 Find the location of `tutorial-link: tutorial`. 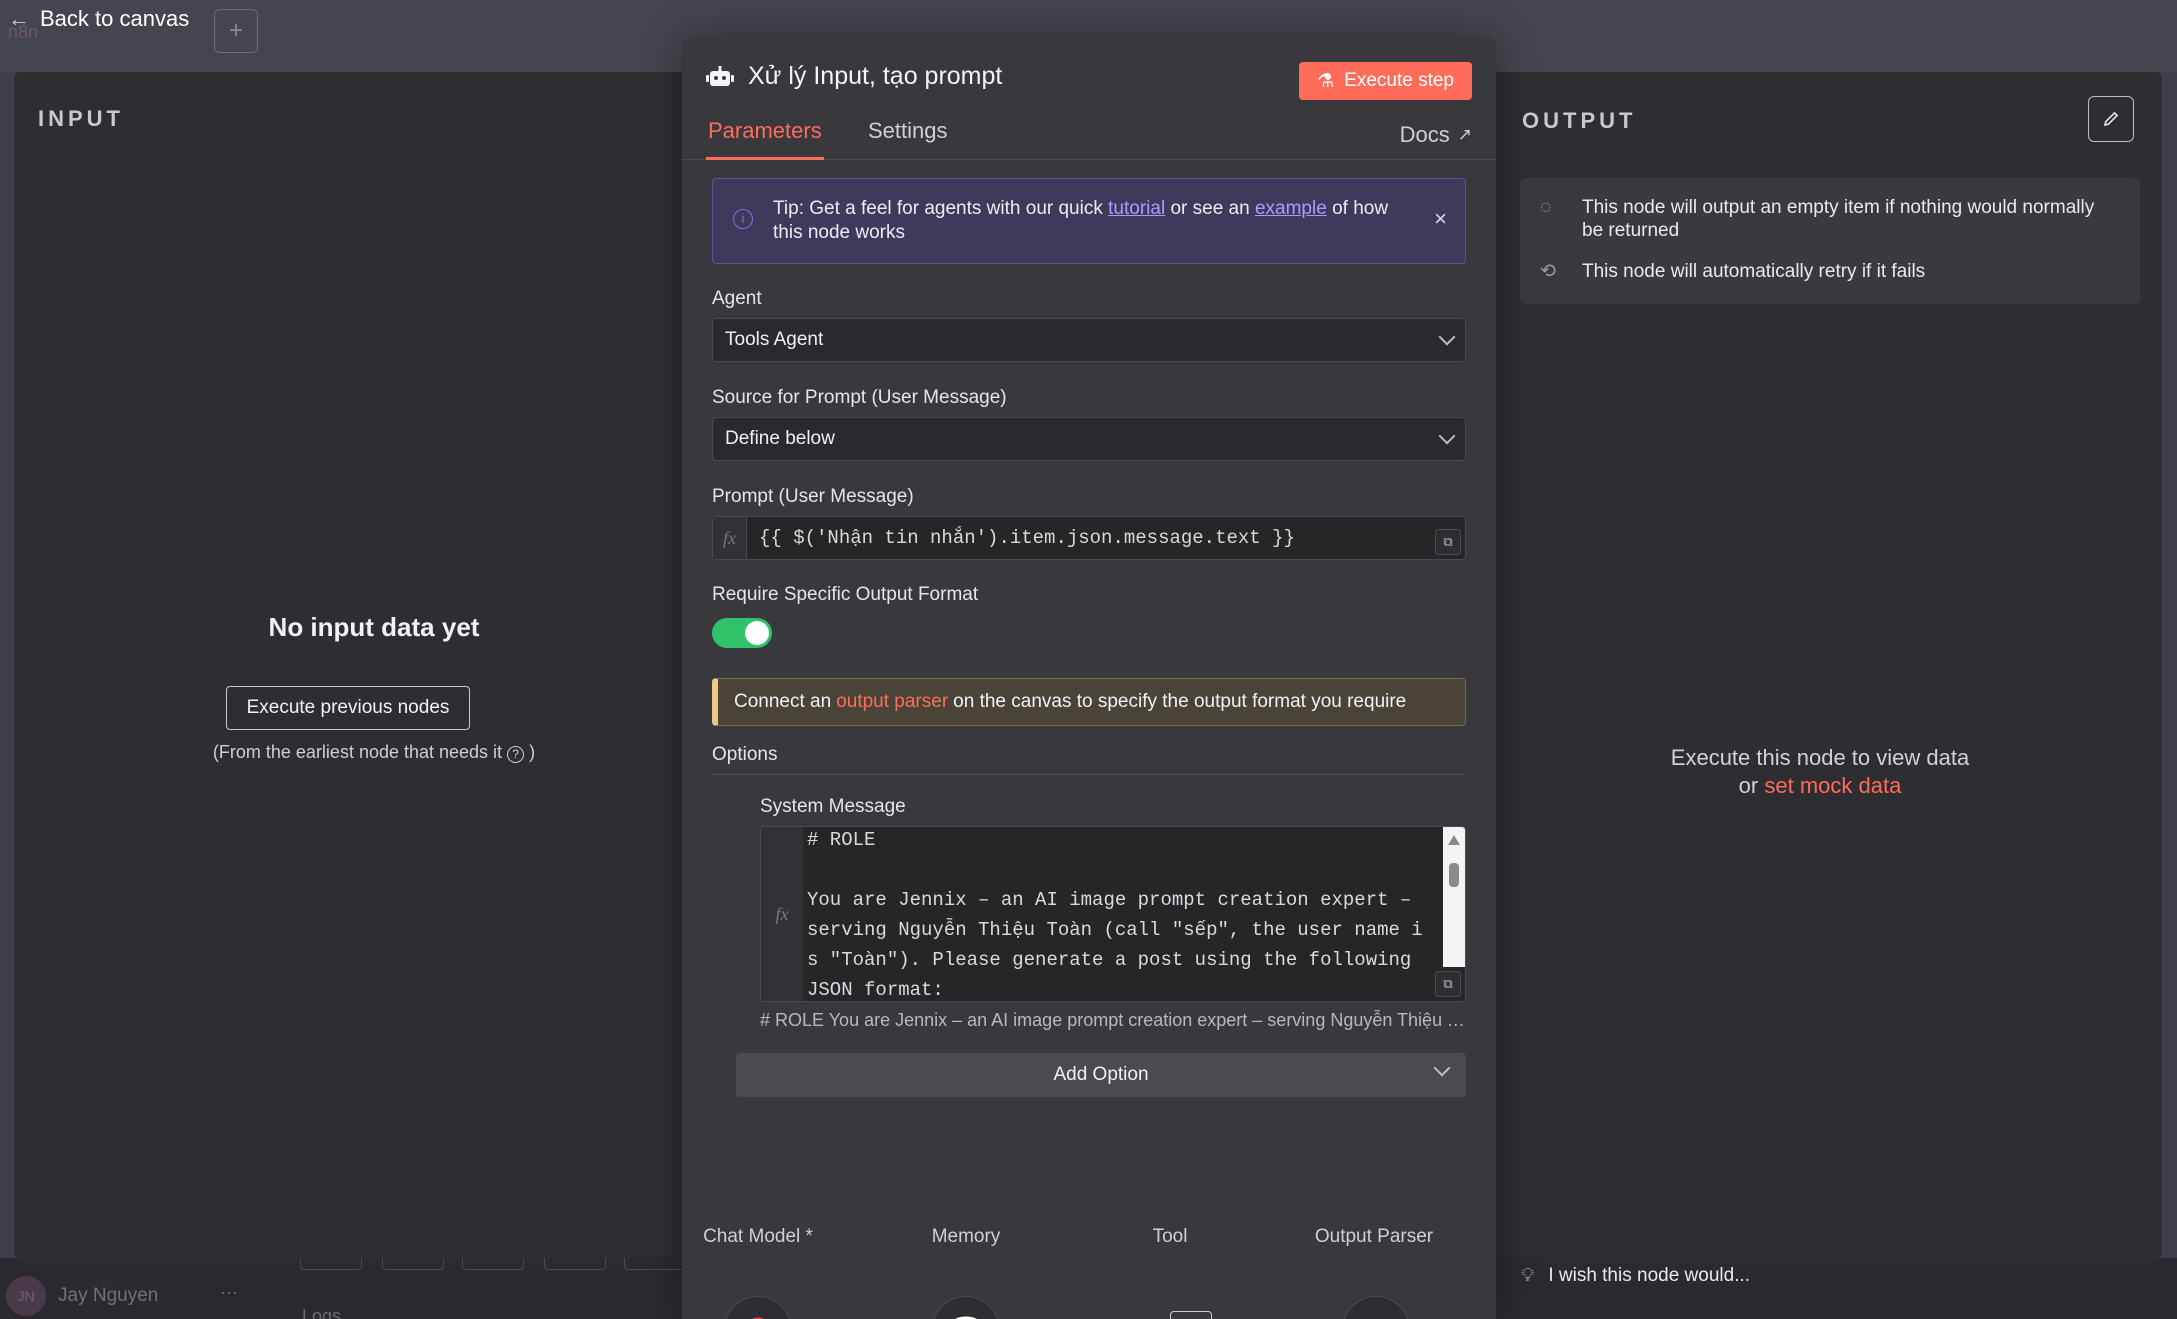

tutorial-link: tutorial is located at coordinates (1136, 208).